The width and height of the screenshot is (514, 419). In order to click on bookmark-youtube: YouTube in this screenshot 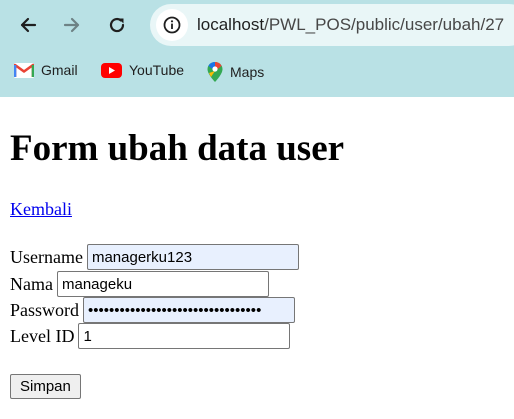, I will do `click(142, 70)`.